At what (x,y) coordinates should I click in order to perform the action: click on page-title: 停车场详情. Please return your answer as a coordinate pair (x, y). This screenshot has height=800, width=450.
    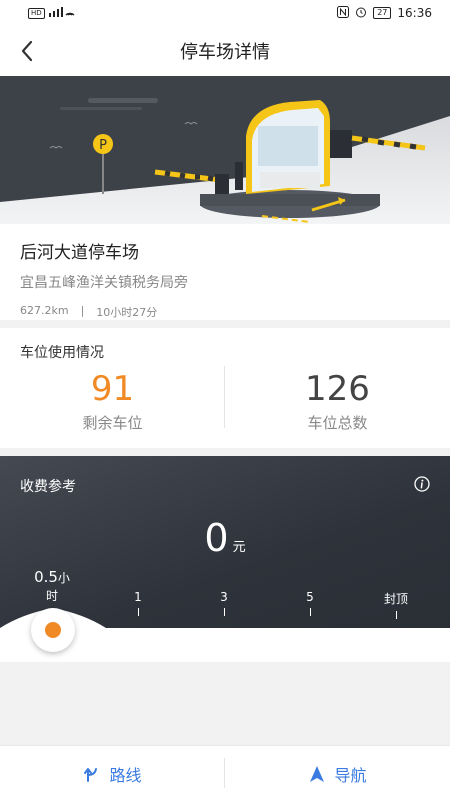
    Looking at the image, I should click on (225, 52).